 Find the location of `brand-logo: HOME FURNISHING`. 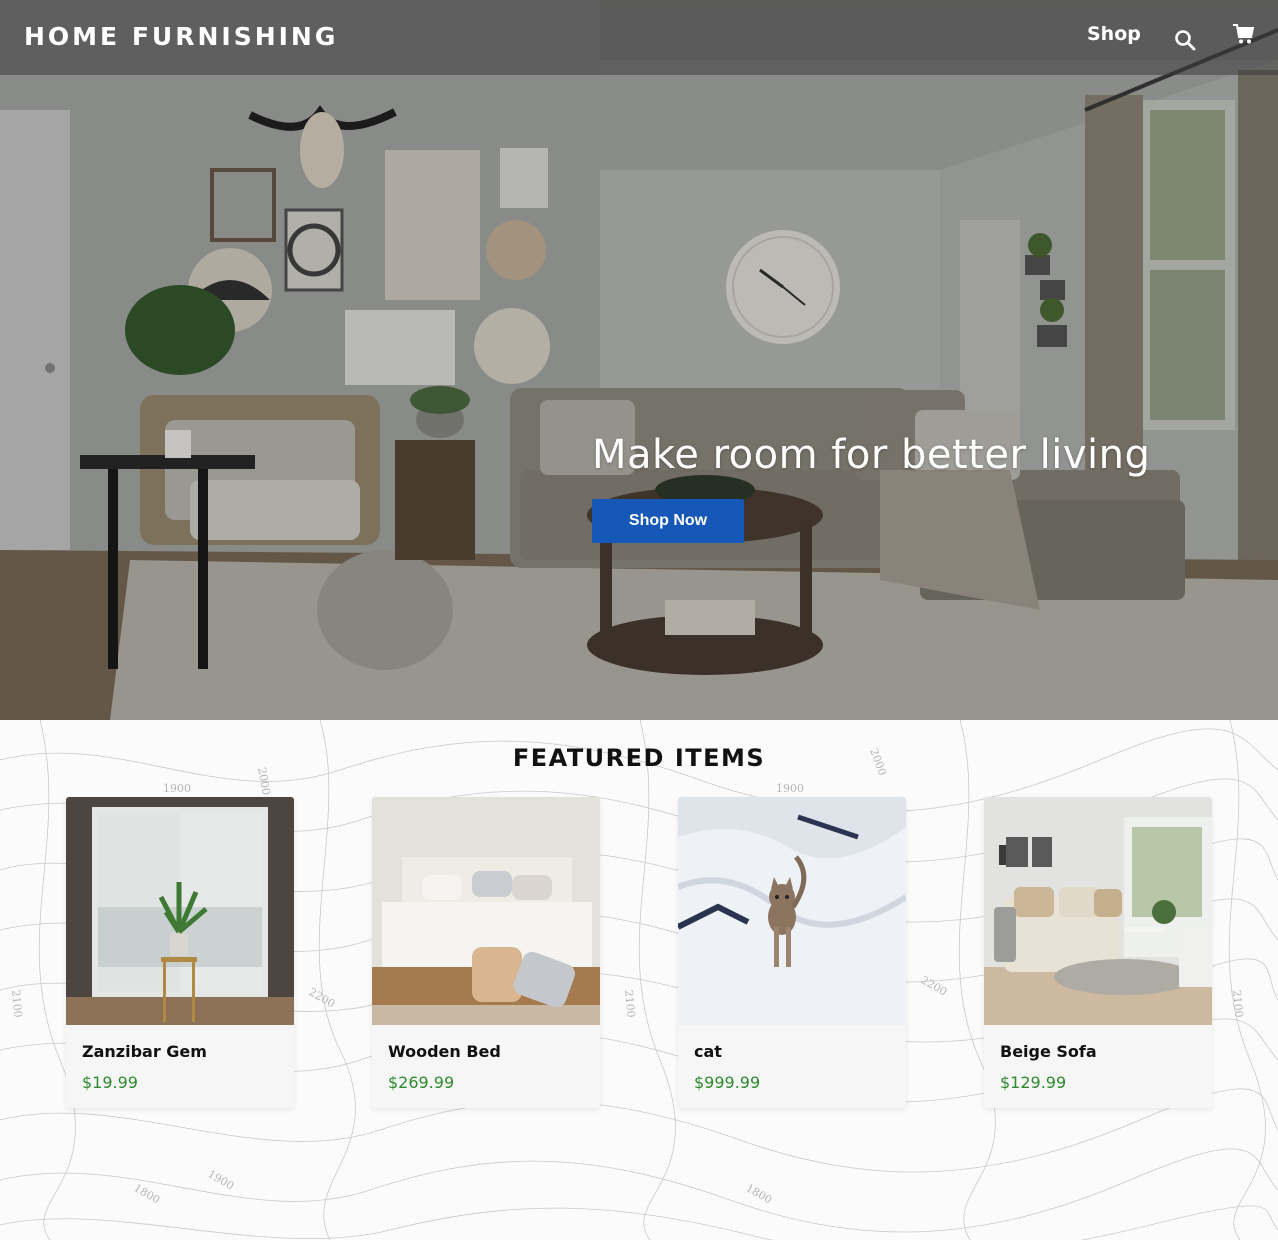

brand-logo: HOME FURNISHING is located at coordinates (181, 36).